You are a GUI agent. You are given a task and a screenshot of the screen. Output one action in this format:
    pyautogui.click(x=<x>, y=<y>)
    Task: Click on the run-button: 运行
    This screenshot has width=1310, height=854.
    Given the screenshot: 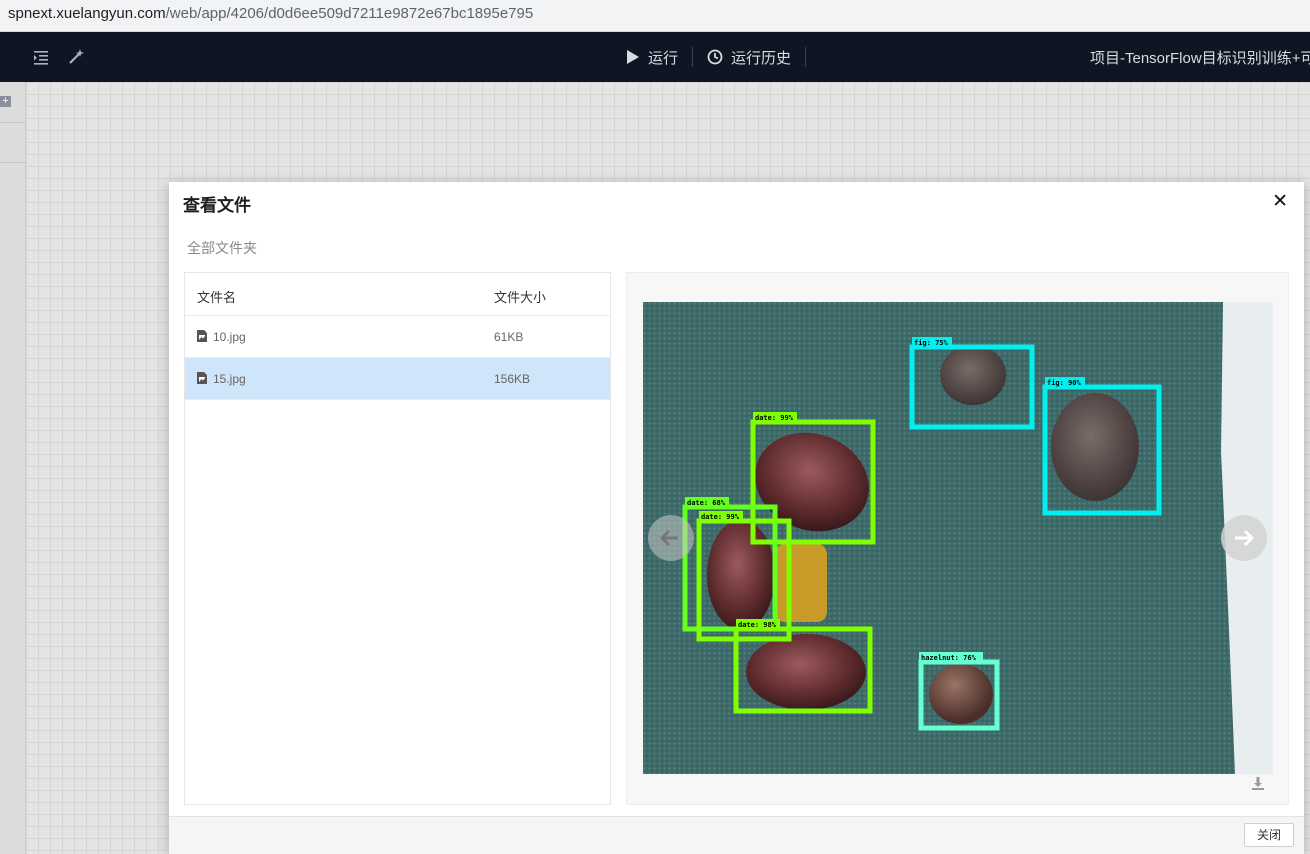 What is the action you would take?
    pyautogui.click(x=652, y=57)
    